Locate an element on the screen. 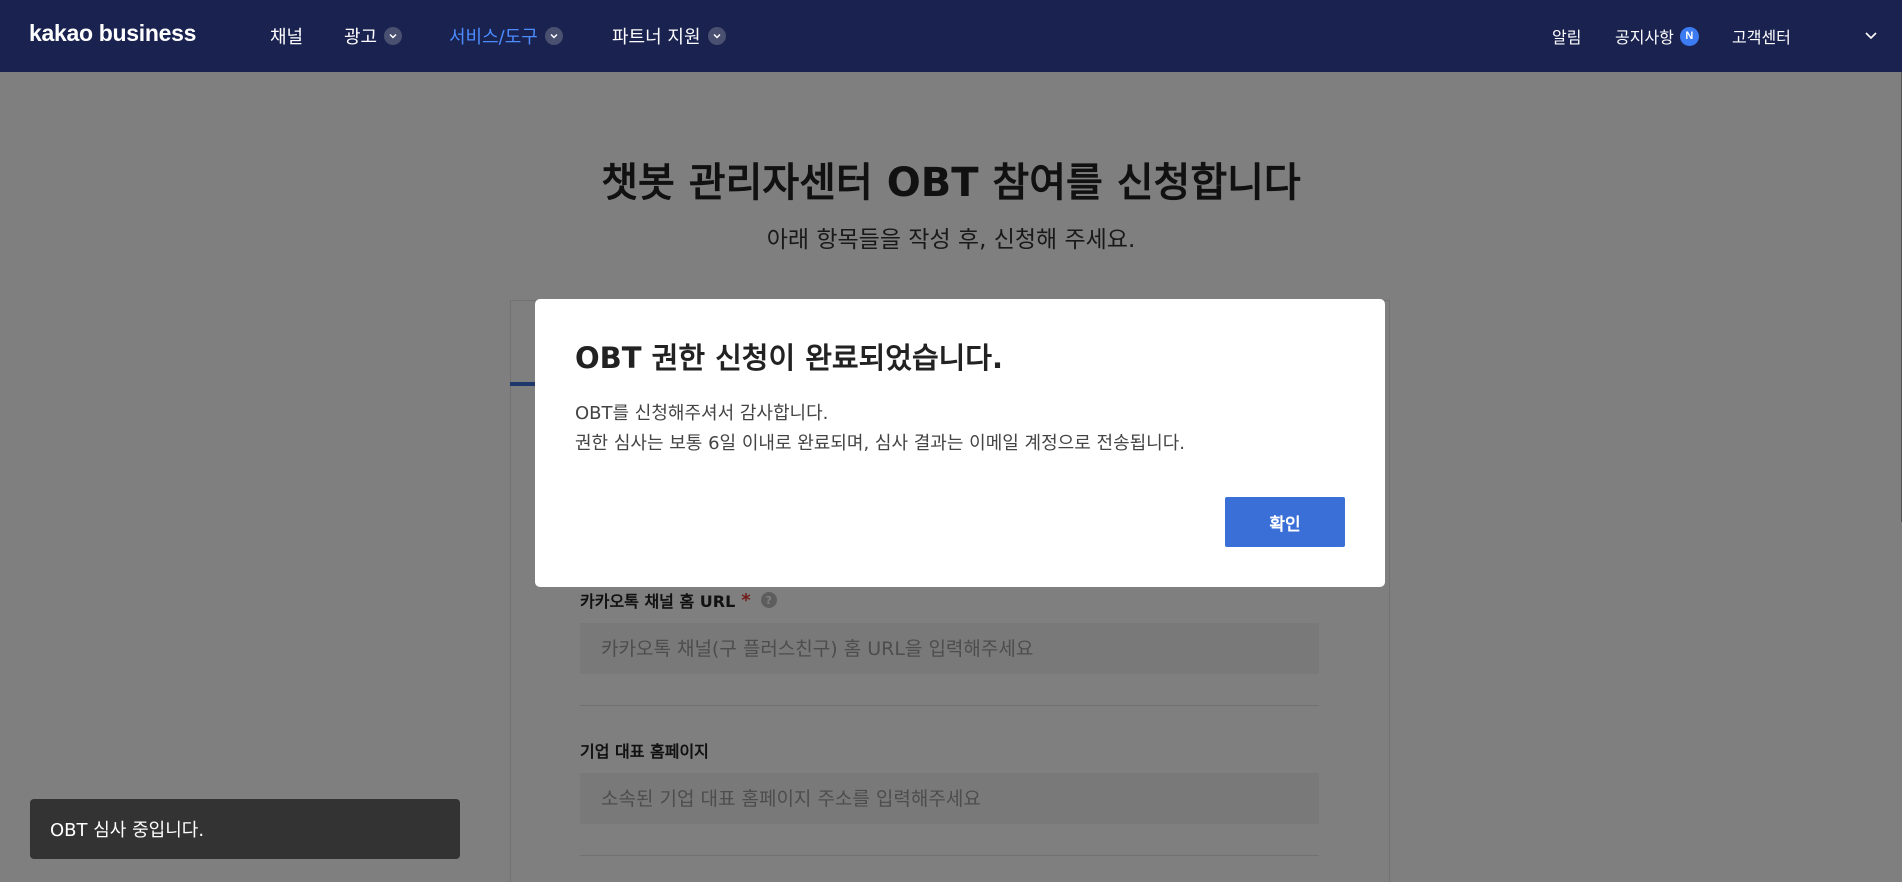  nav-item-services-tools: 서비스/도구 is located at coordinates (506, 36).